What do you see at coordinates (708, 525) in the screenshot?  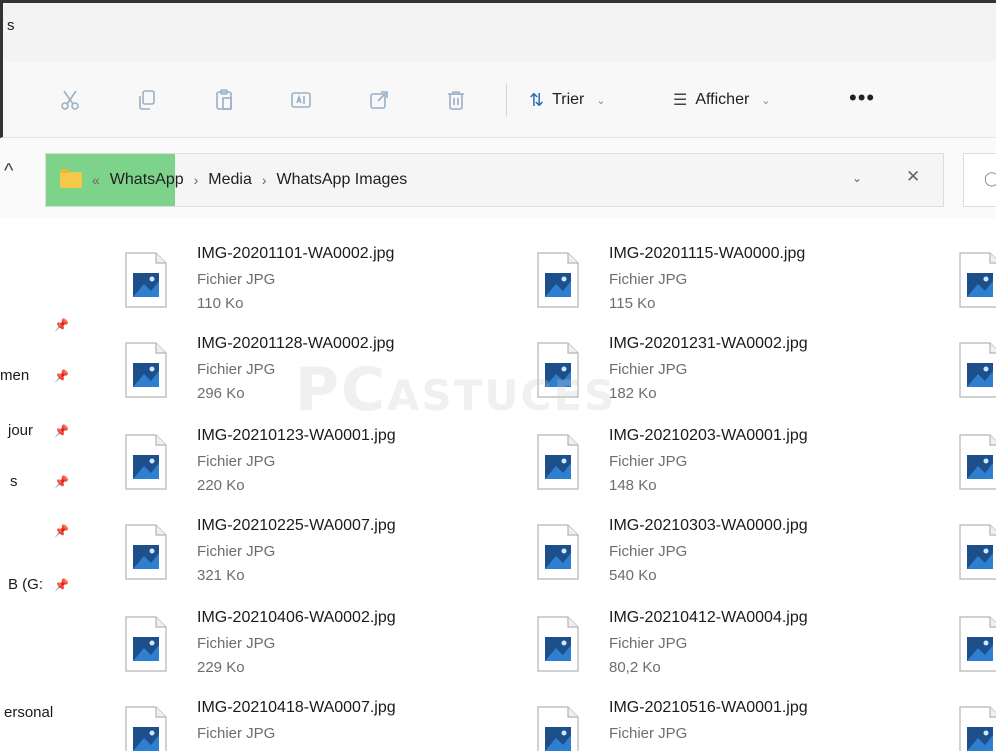 I see `file-name: IMG-20210303-WA0000.jpg` at bounding box center [708, 525].